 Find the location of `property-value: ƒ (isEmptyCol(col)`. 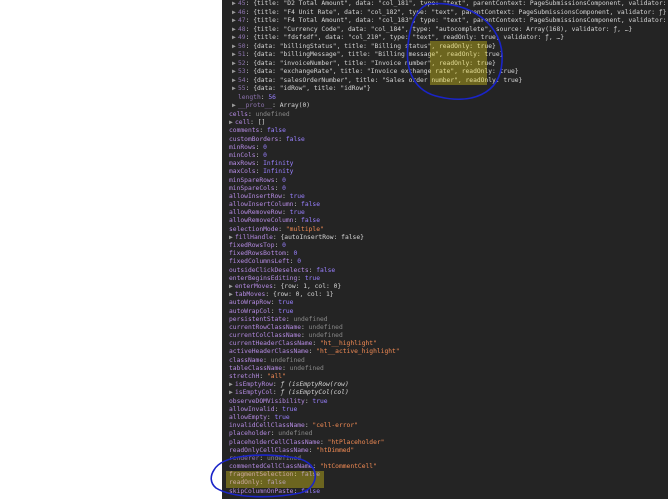

property-value: ƒ (isEmptyCol(col) is located at coordinates (314, 393).